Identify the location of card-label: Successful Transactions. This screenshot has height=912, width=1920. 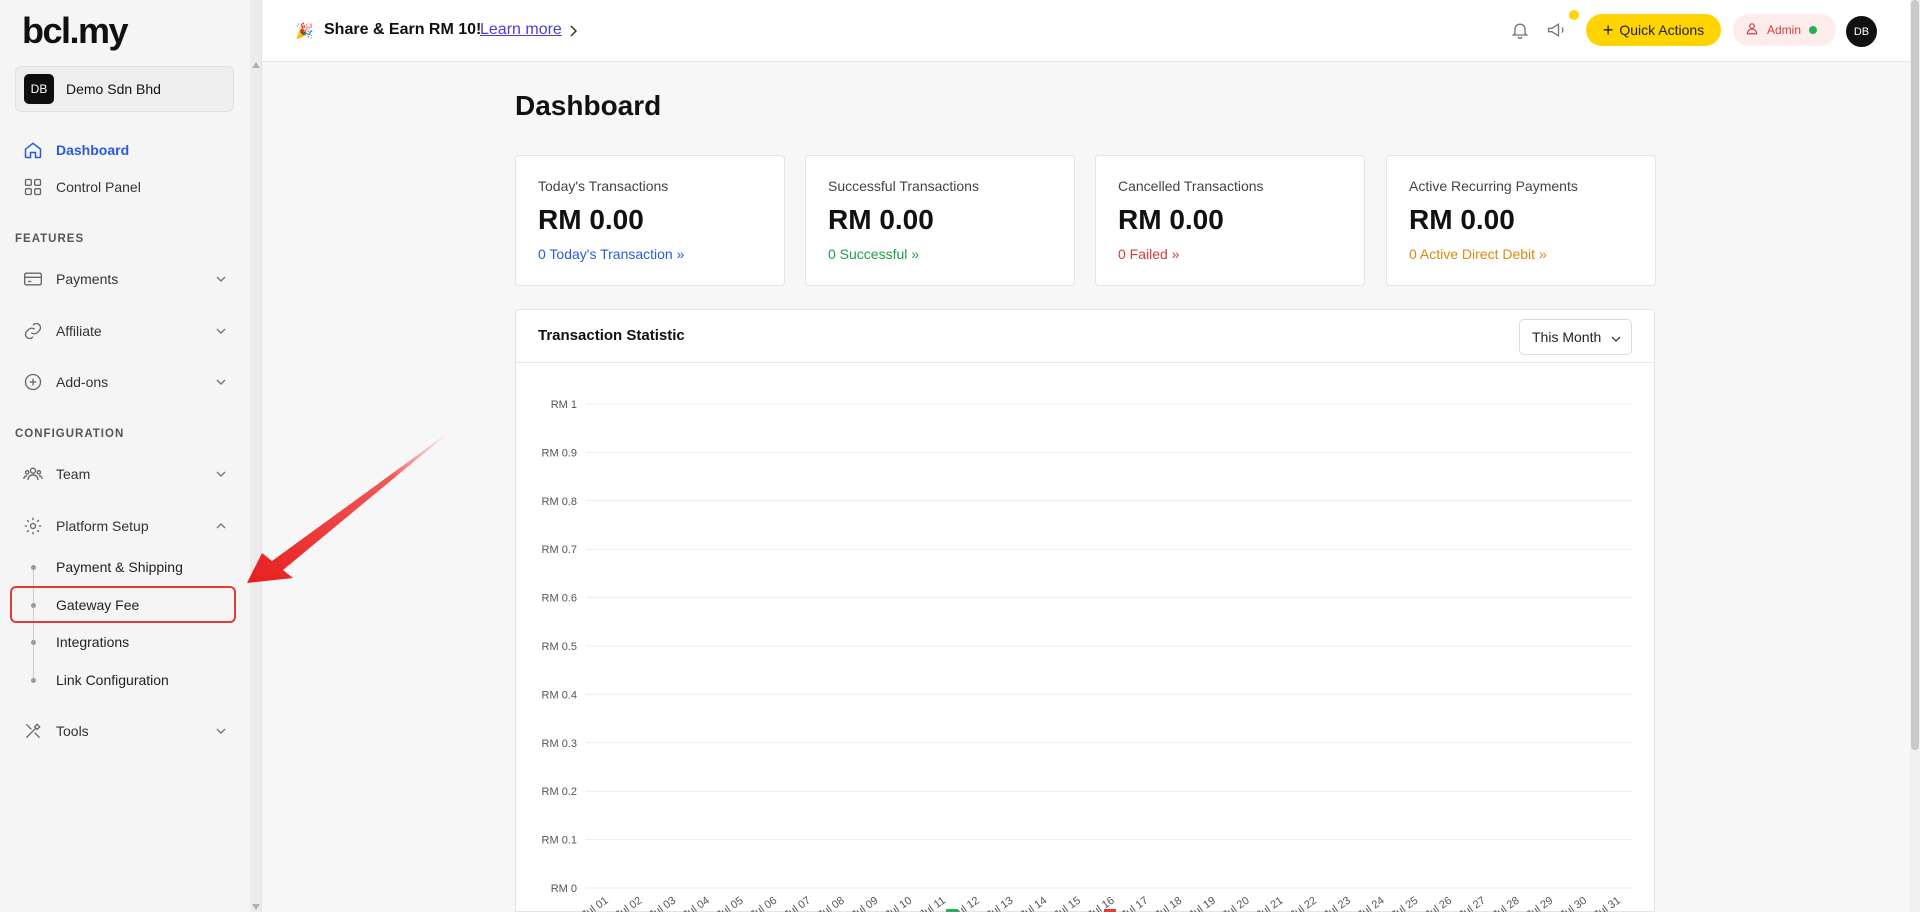
(903, 186).